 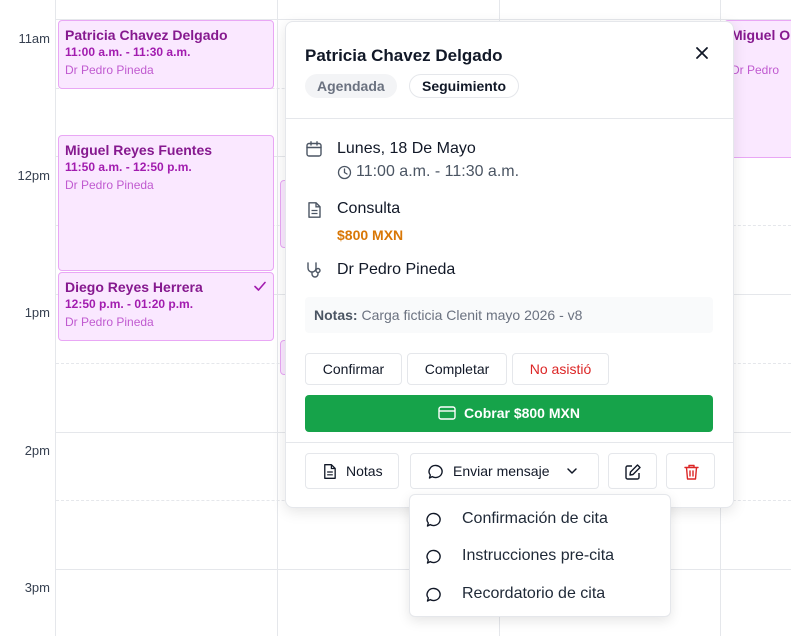 I want to click on event-card: Miguel O Dr Pedro, so click(x=757, y=89).